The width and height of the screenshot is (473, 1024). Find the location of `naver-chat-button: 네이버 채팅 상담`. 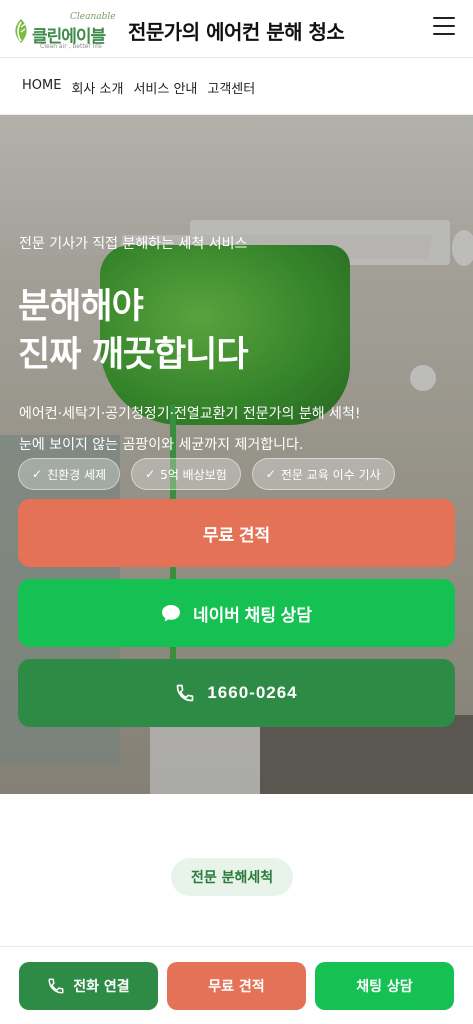

naver-chat-button: 네이버 채팅 상담 is located at coordinates (236, 613).